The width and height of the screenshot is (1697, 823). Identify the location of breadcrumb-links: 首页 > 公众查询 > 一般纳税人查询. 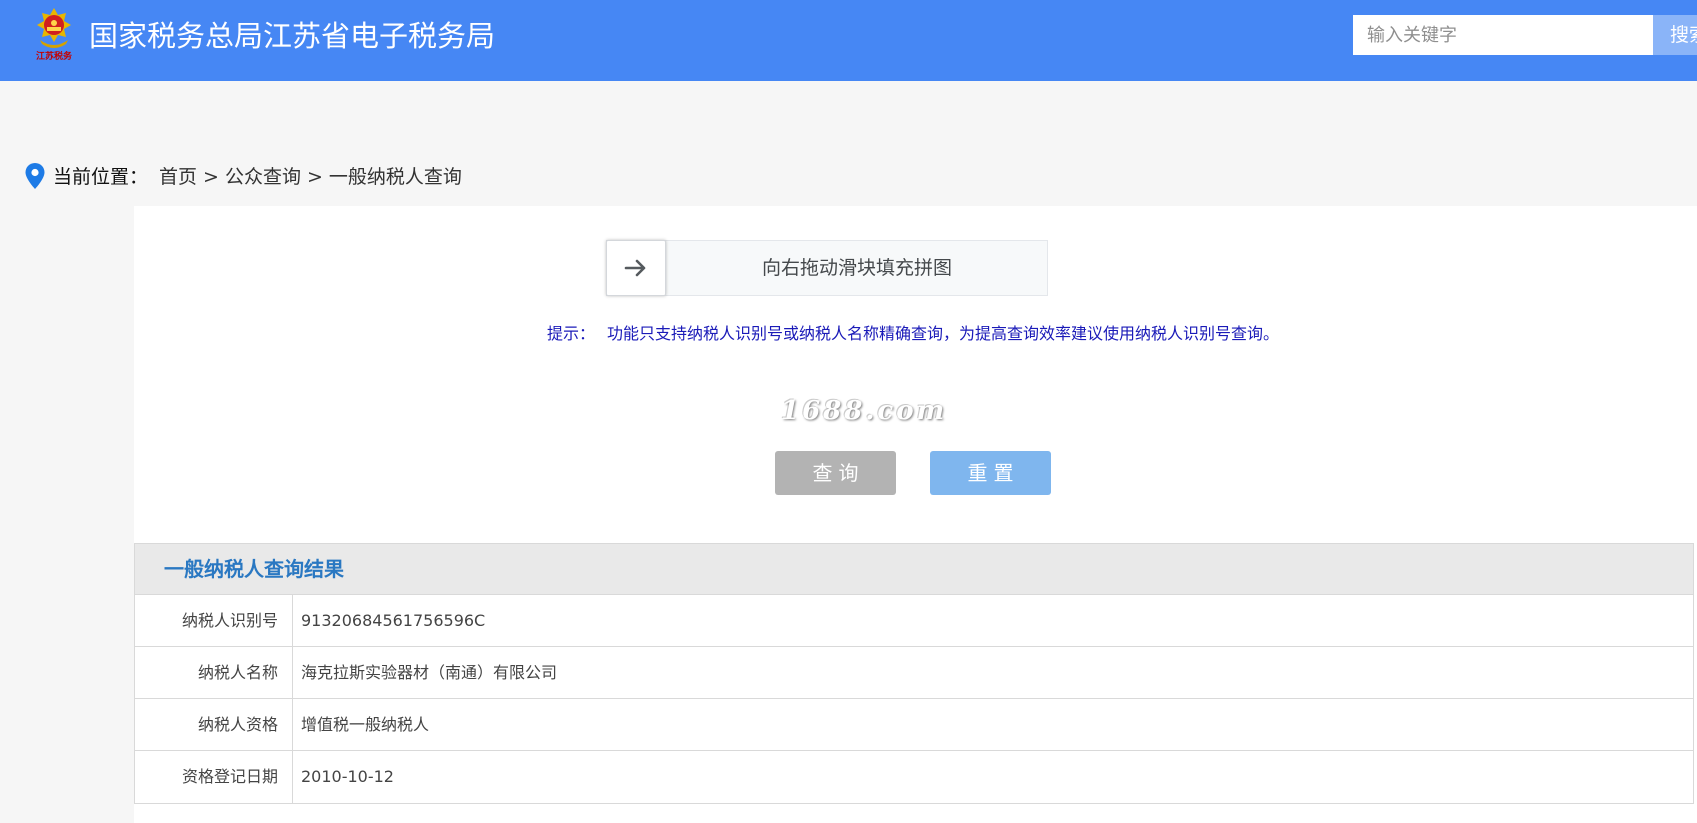
(310, 177).